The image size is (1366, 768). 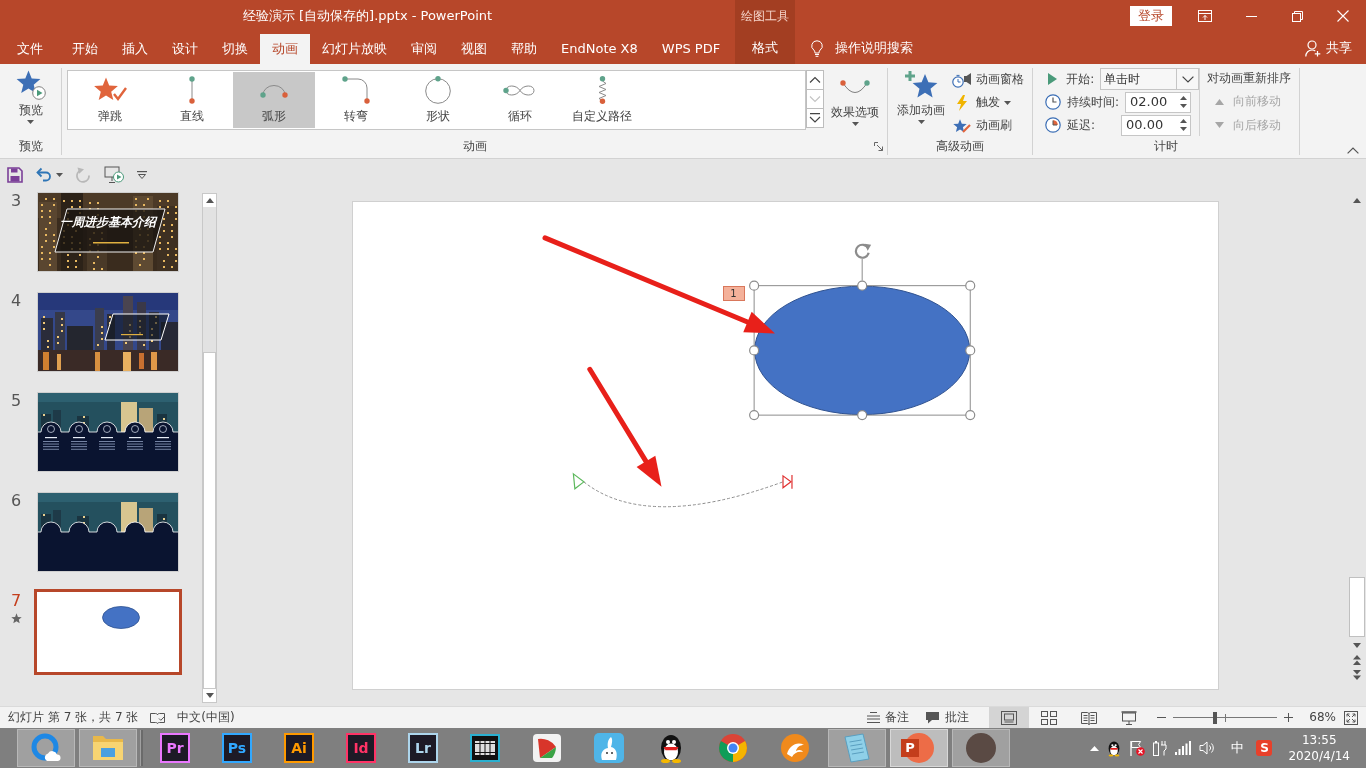 I want to click on field-label: 开始:, so click(x=1080, y=79).